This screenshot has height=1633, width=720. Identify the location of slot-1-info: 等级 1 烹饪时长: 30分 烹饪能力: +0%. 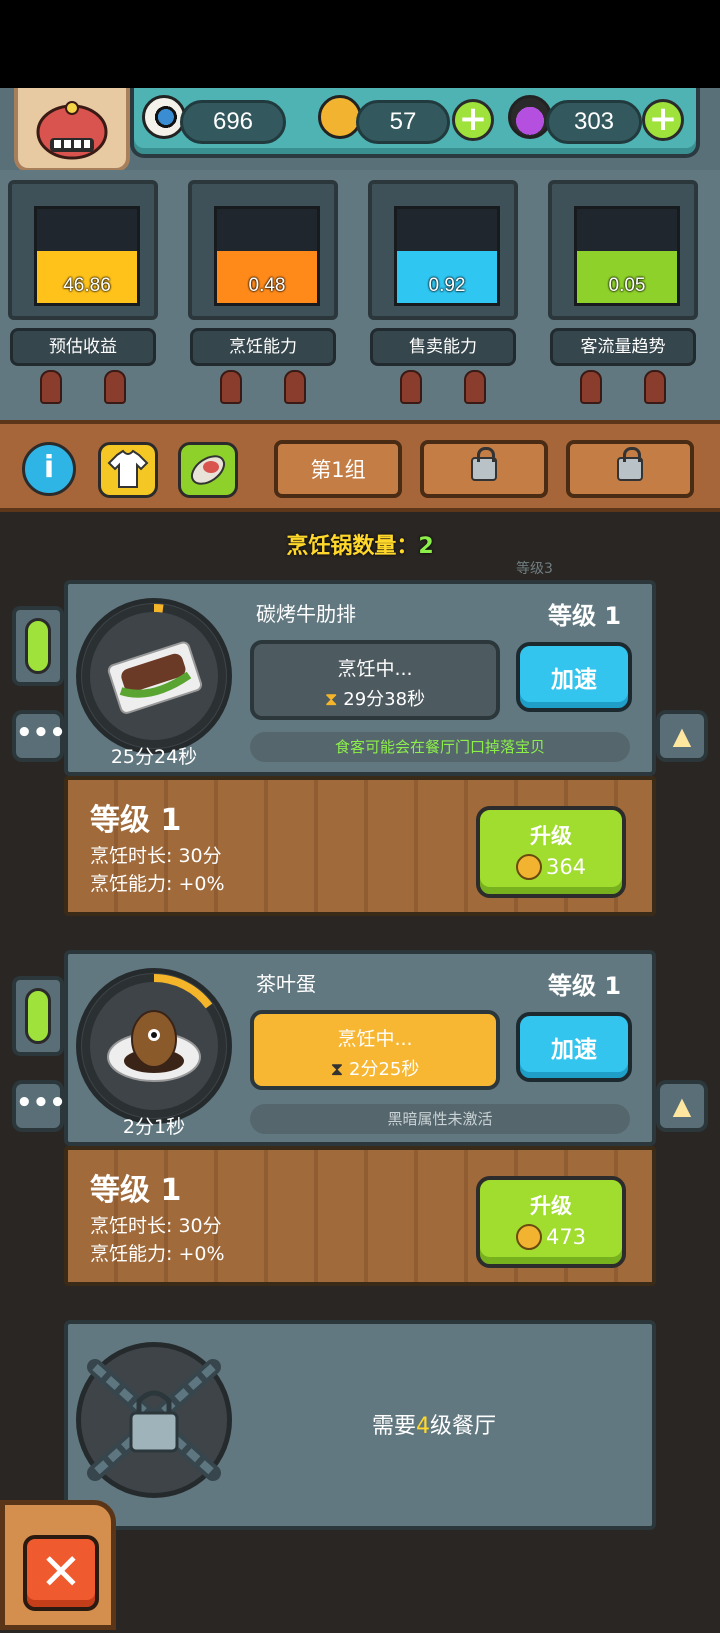
(157, 849).